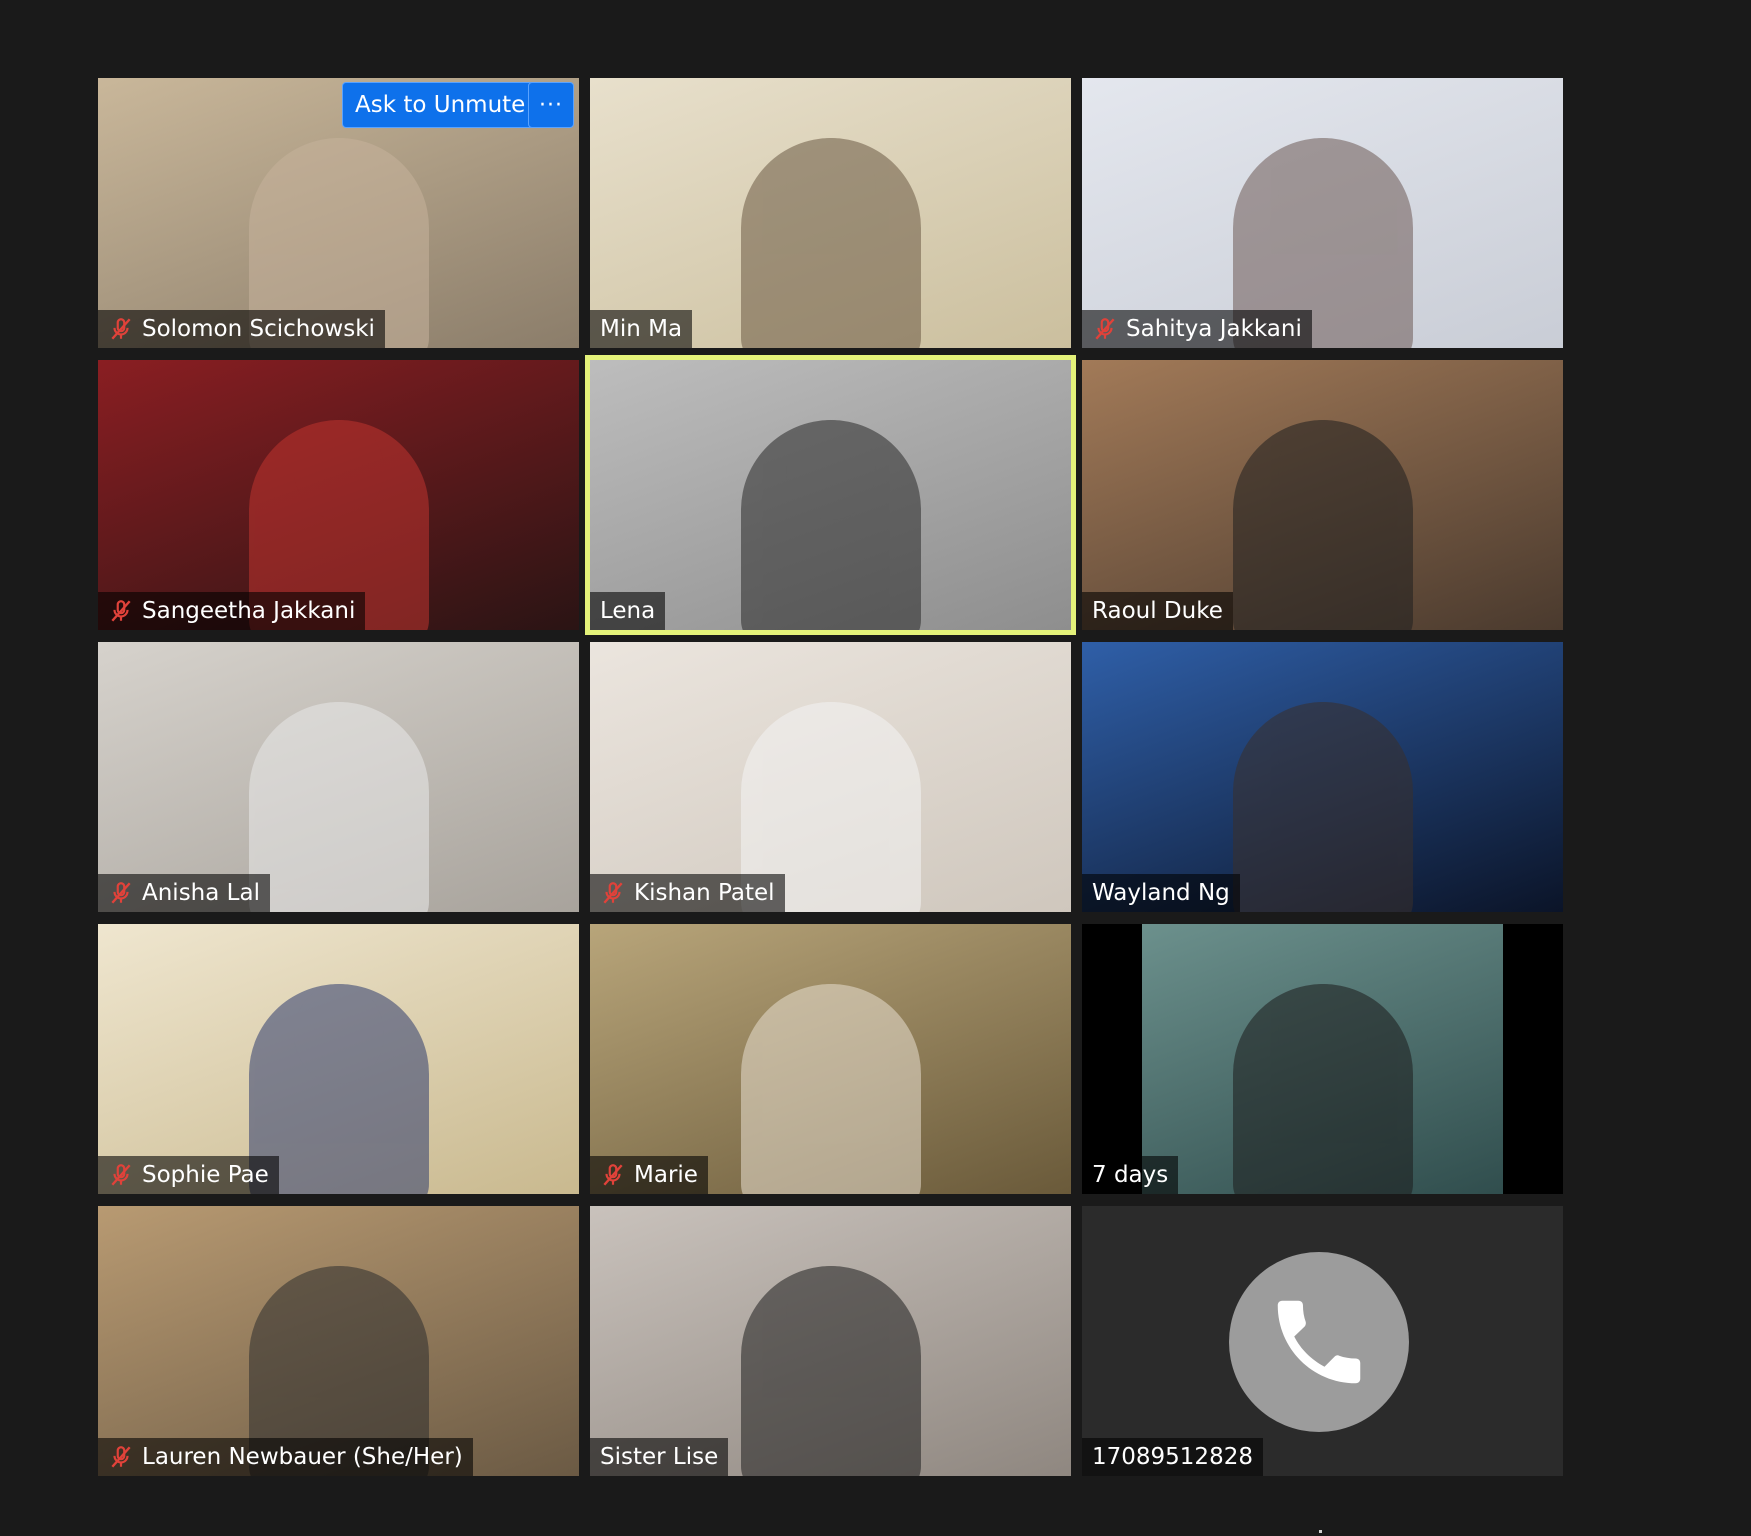 The width and height of the screenshot is (1751, 1536). What do you see at coordinates (201, 893) in the screenshot?
I see `participant-name: Anisha Lal` at bounding box center [201, 893].